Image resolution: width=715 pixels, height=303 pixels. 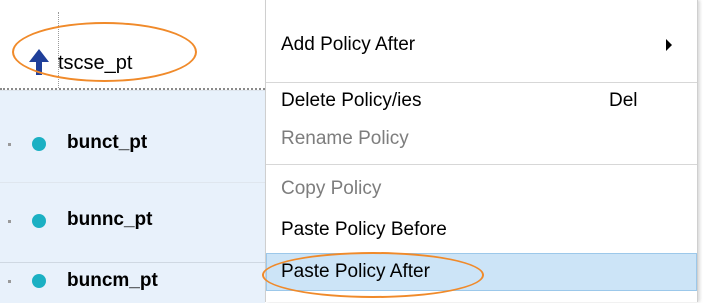 What do you see at coordinates (481, 141) in the screenshot?
I see `menu-item-rename-policy: Rename Policy` at bounding box center [481, 141].